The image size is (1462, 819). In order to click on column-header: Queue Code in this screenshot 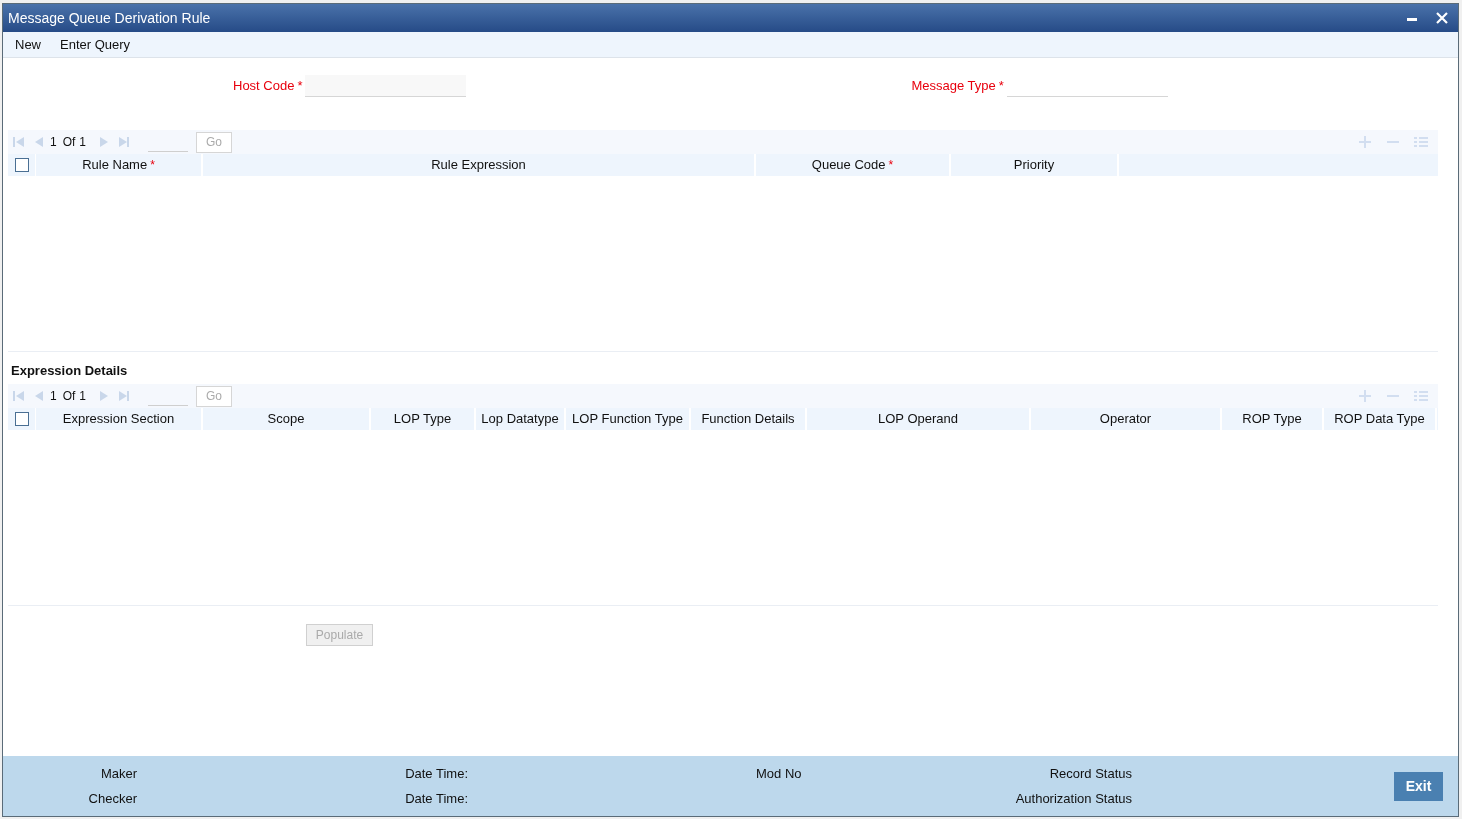, I will do `click(848, 165)`.